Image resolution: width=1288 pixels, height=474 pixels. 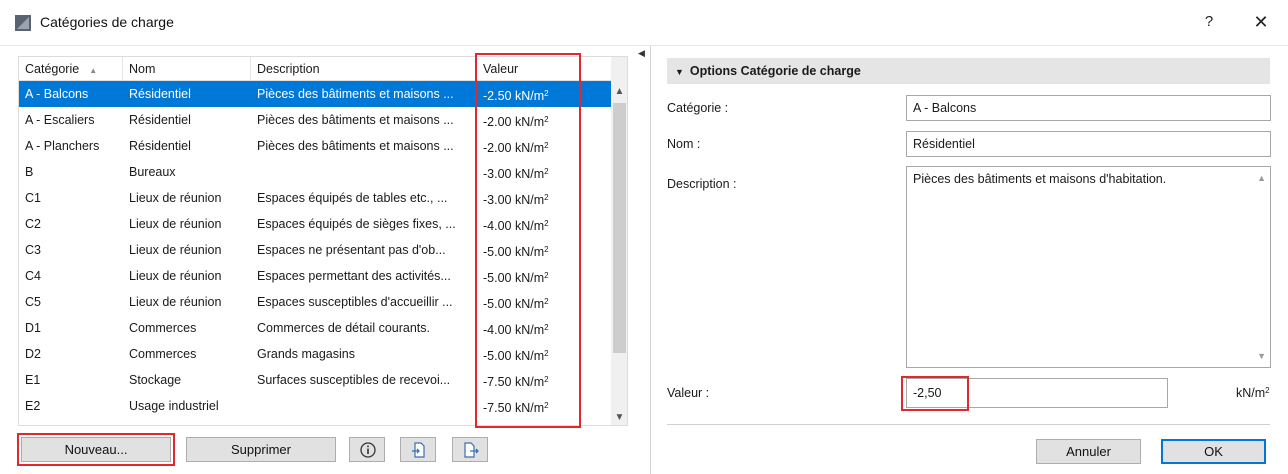 I want to click on textarea-scroll-up-icon: ▲, so click(x=1261, y=178).